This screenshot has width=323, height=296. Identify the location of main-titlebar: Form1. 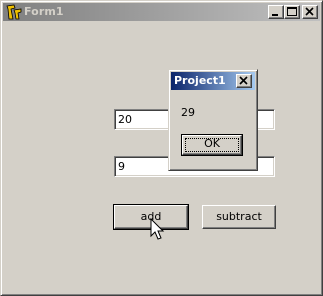
(161, 12).